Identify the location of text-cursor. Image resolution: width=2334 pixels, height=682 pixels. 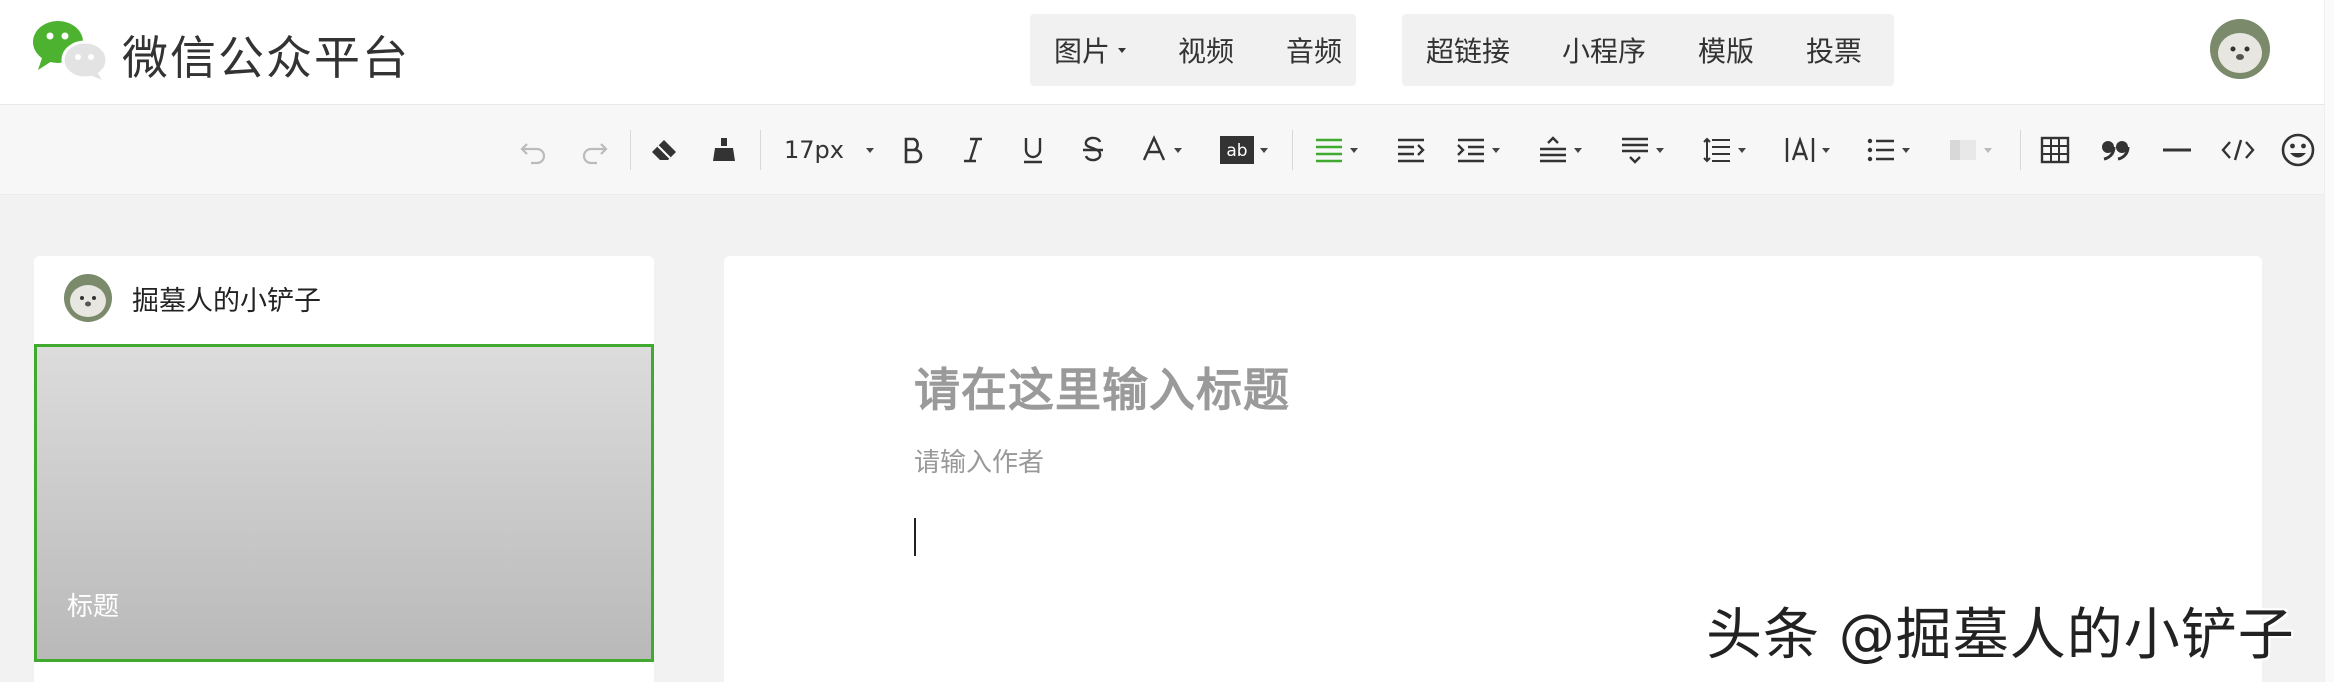
(915, 537).